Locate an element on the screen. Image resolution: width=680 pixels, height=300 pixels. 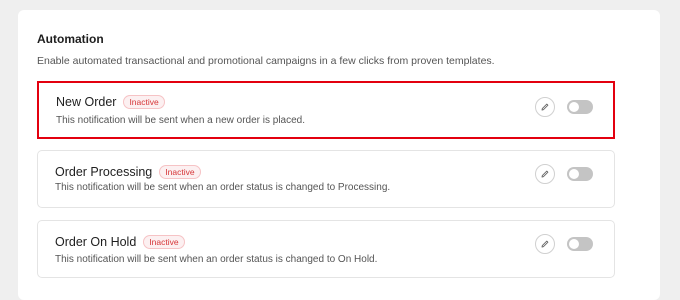
notification-title: New Order is located at coordinates (86, 102).